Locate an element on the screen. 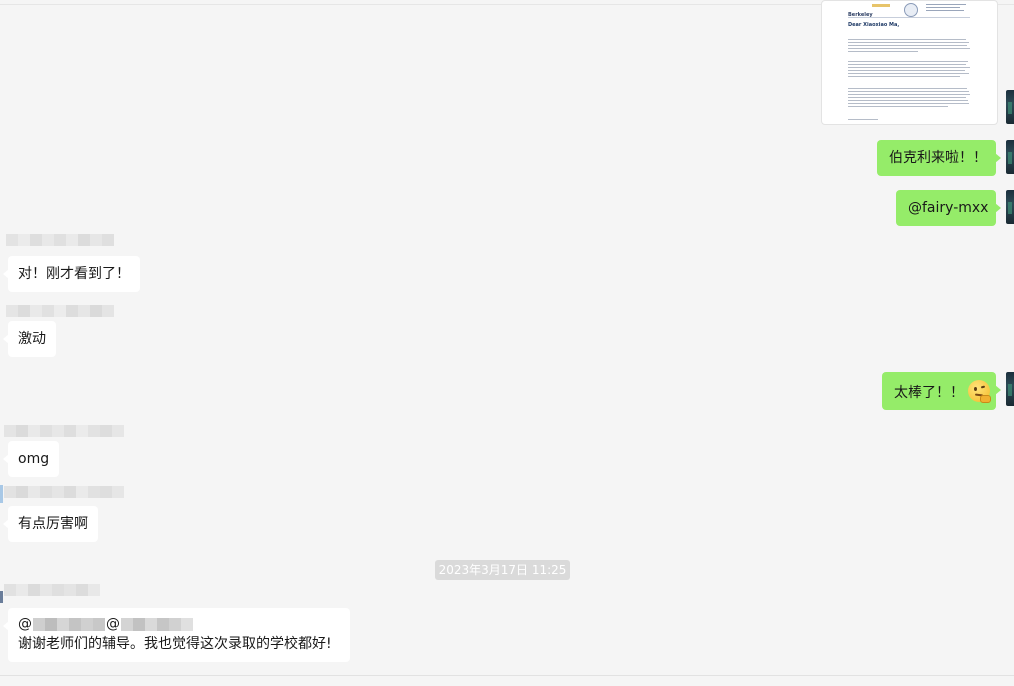 The image size is (1014, 686). message-text: 对！刚才看到了！ is located at coordinates (74, 274).